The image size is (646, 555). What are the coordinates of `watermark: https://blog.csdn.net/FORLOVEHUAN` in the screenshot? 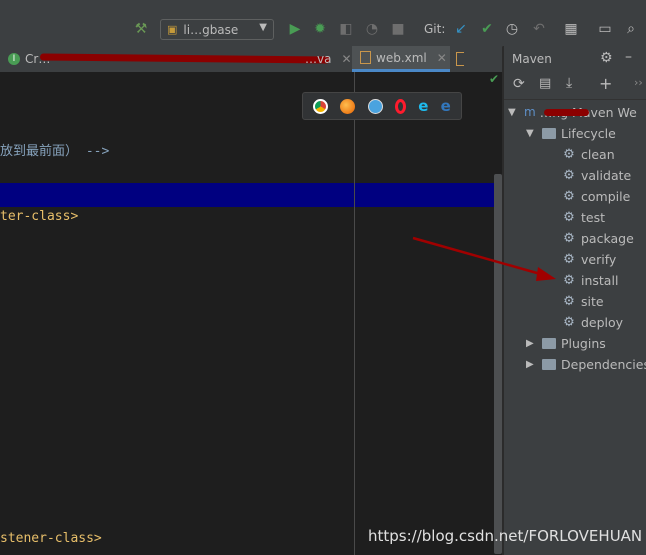 It's located at (505, 536).